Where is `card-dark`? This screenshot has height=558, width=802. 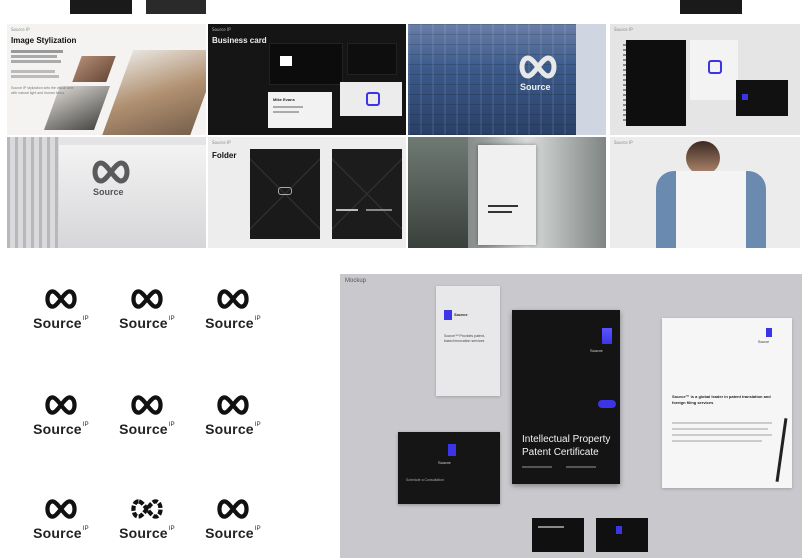
card-dark is located at coordinates (762, 98).